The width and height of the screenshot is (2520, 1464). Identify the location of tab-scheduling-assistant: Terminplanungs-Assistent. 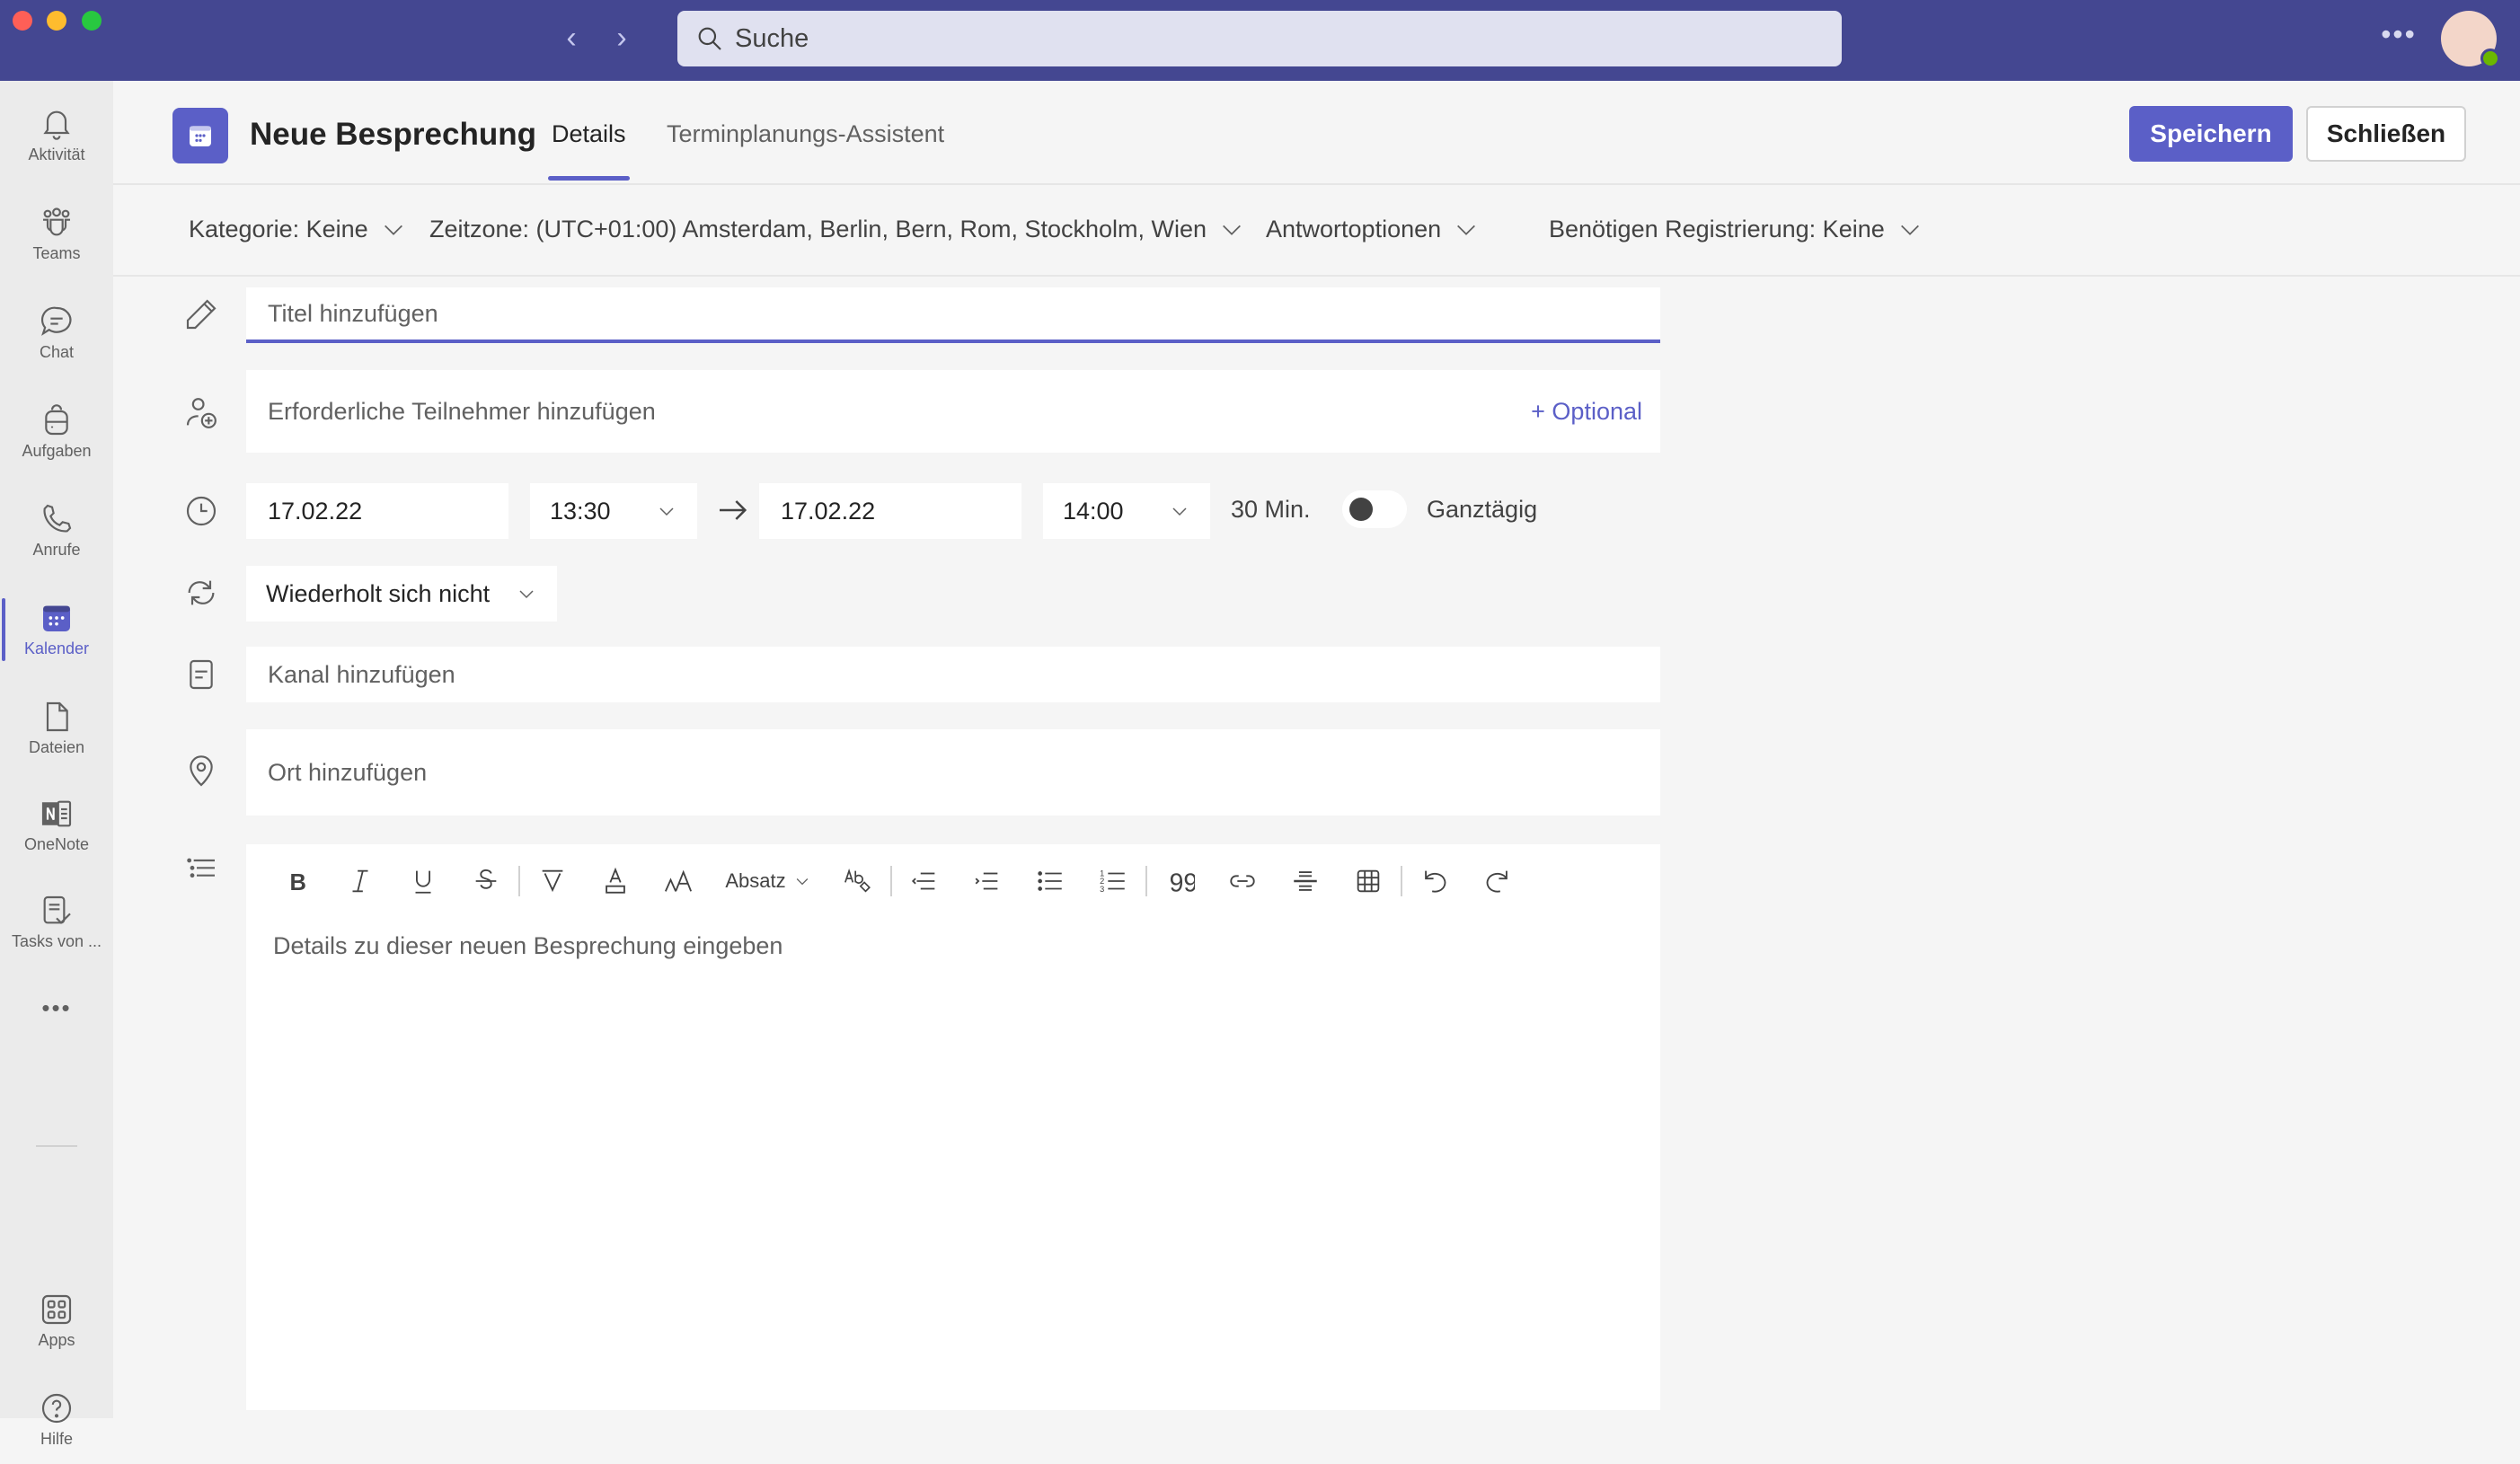
(806, 134).